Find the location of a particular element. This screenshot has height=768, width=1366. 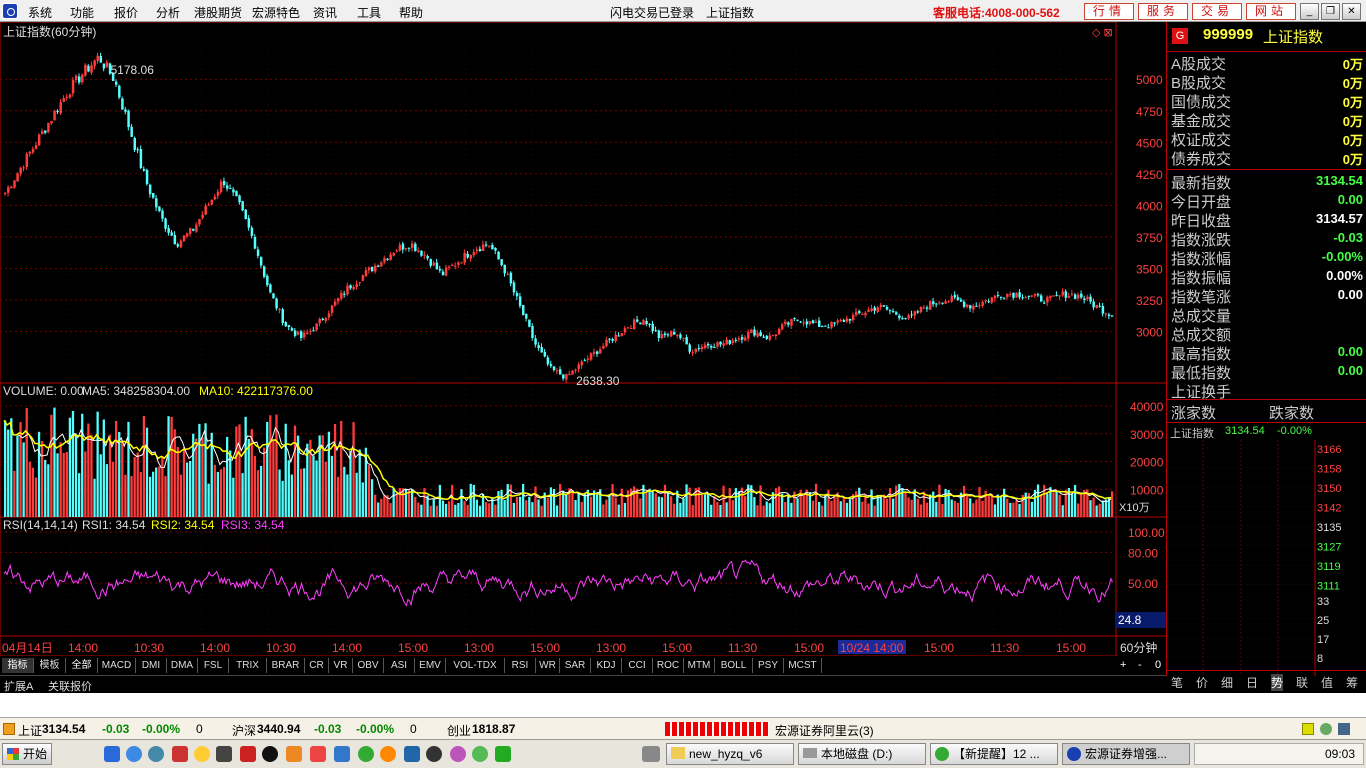

menu-hongyuan: 宏源特色 is located at coordinates (276, 12).